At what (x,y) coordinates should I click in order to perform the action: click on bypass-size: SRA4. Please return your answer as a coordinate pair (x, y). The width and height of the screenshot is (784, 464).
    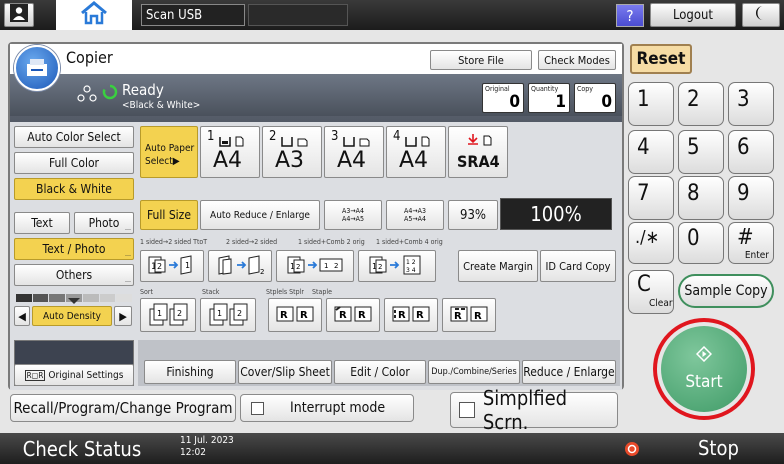
    Looking at the image, I should click on (478, 161).